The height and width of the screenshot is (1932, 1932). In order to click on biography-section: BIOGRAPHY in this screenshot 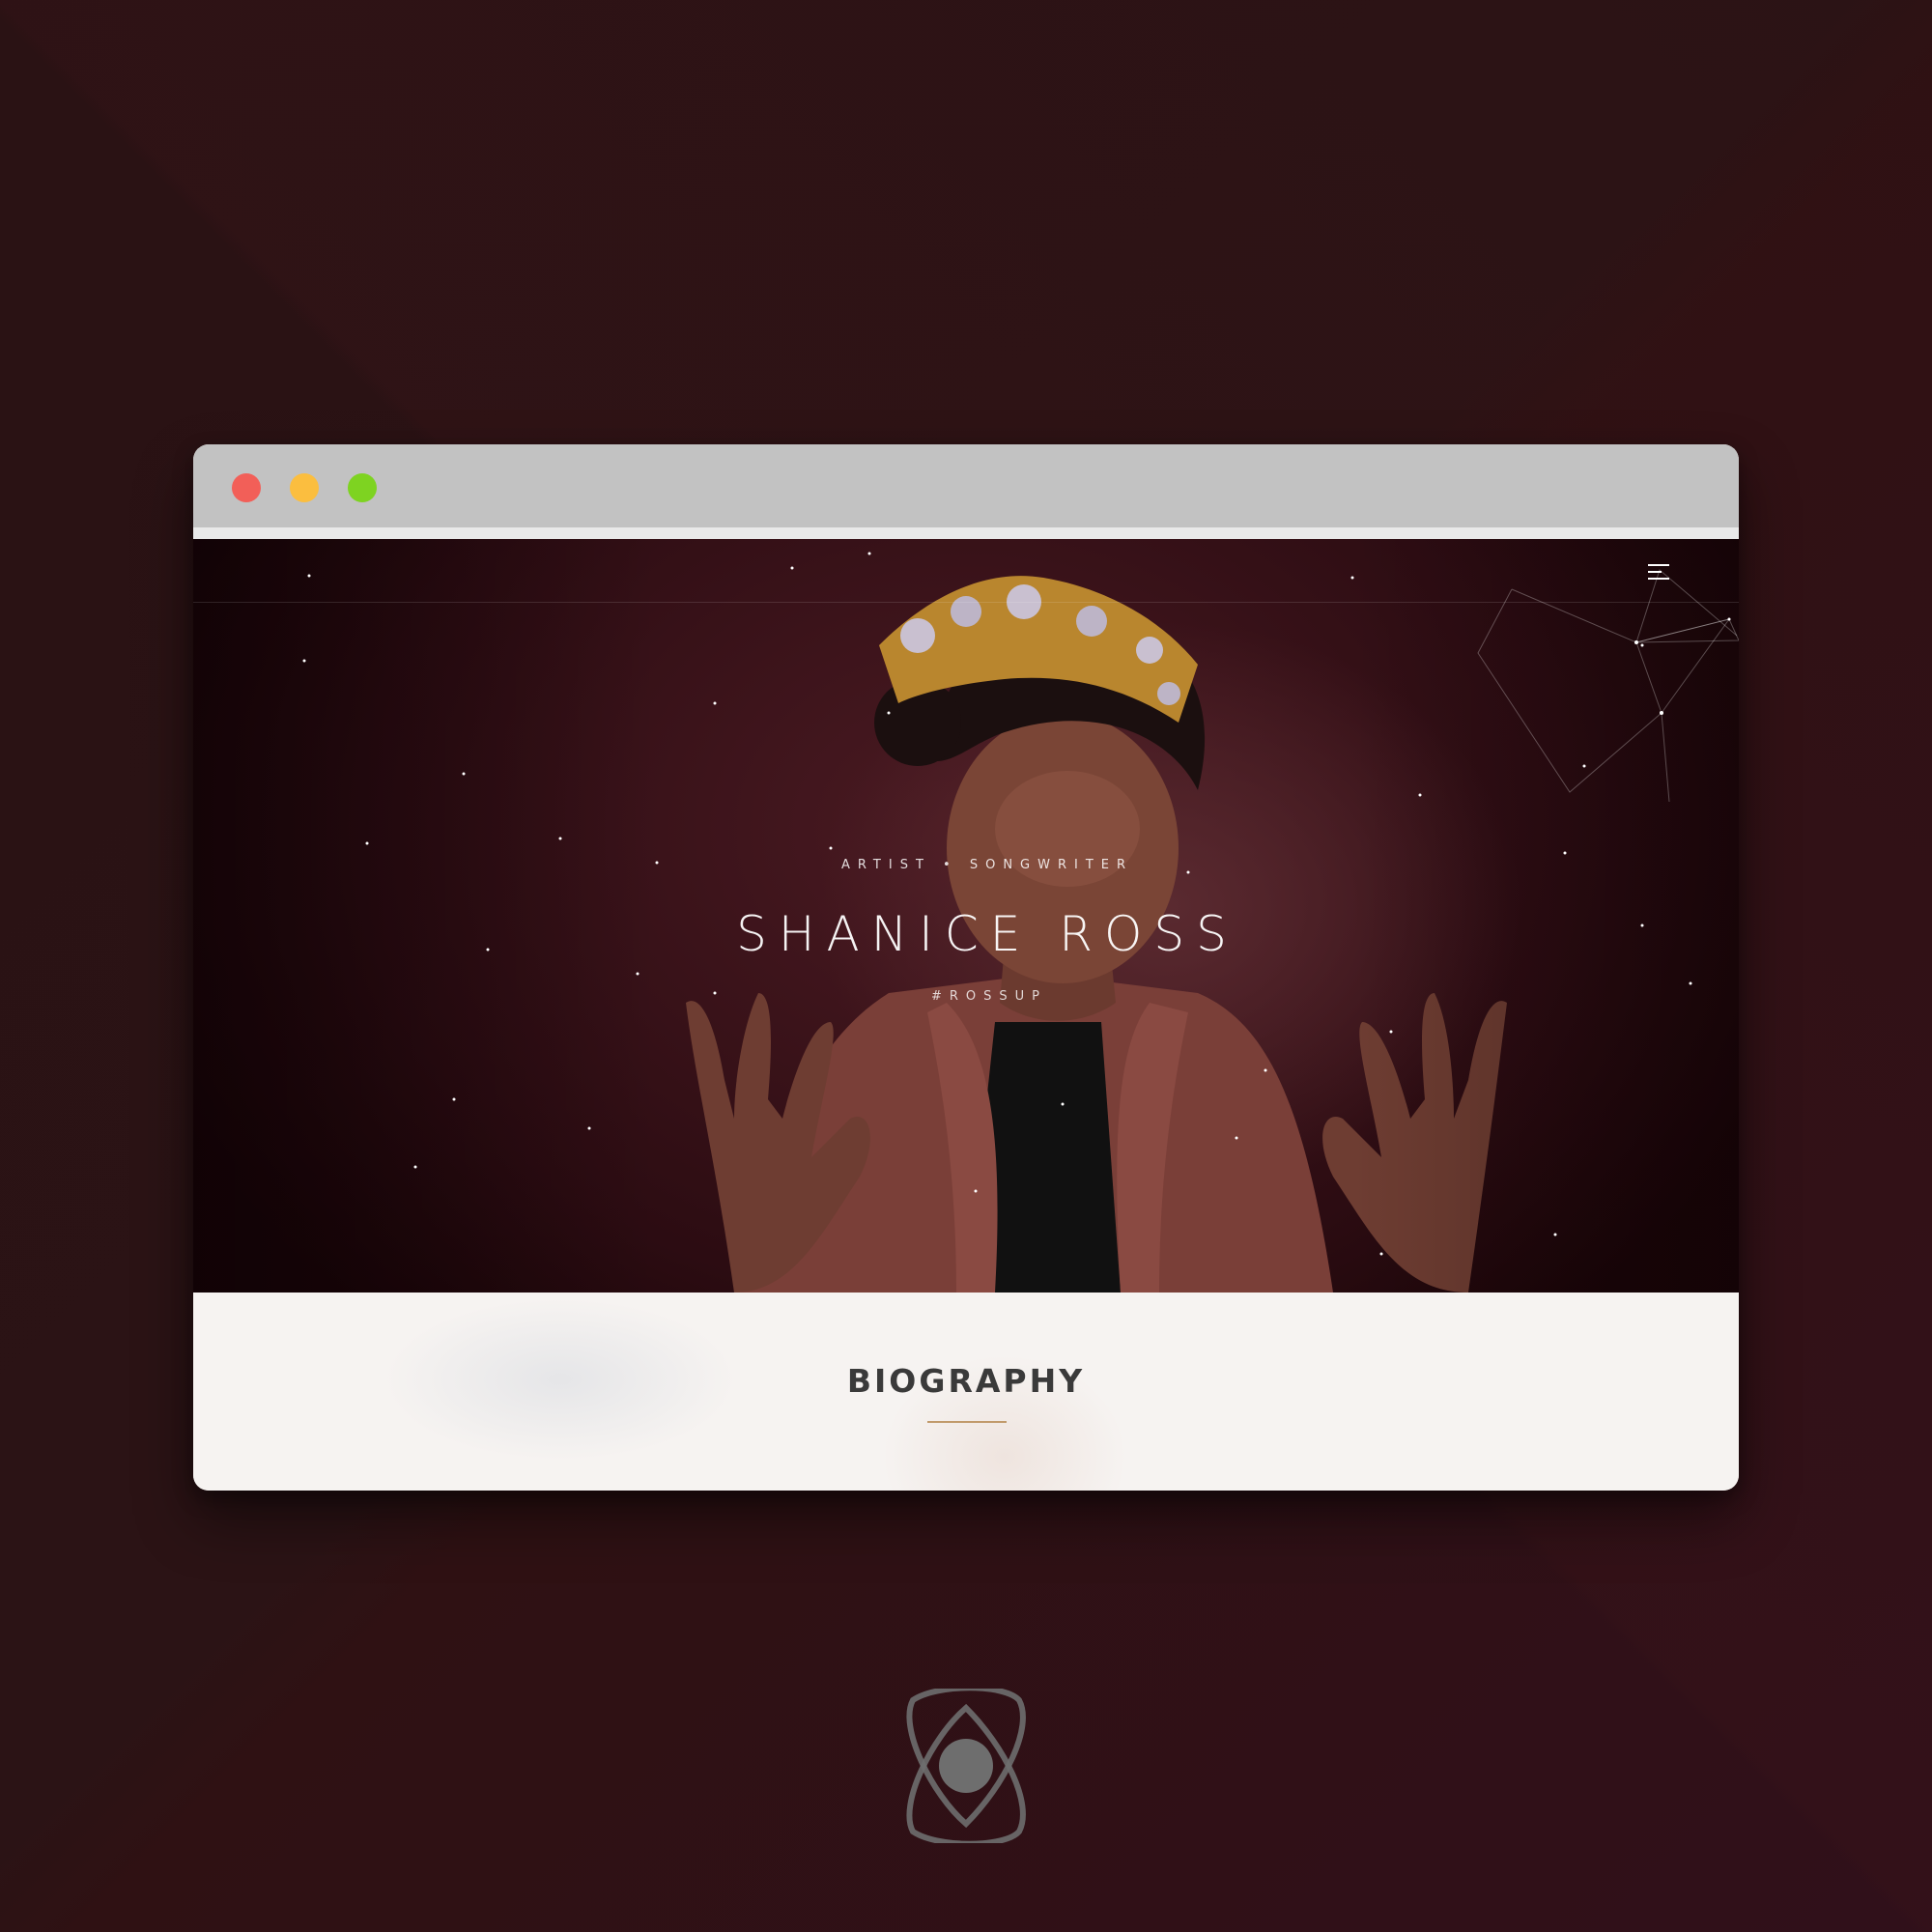, I will do `click(966, 1392)`.